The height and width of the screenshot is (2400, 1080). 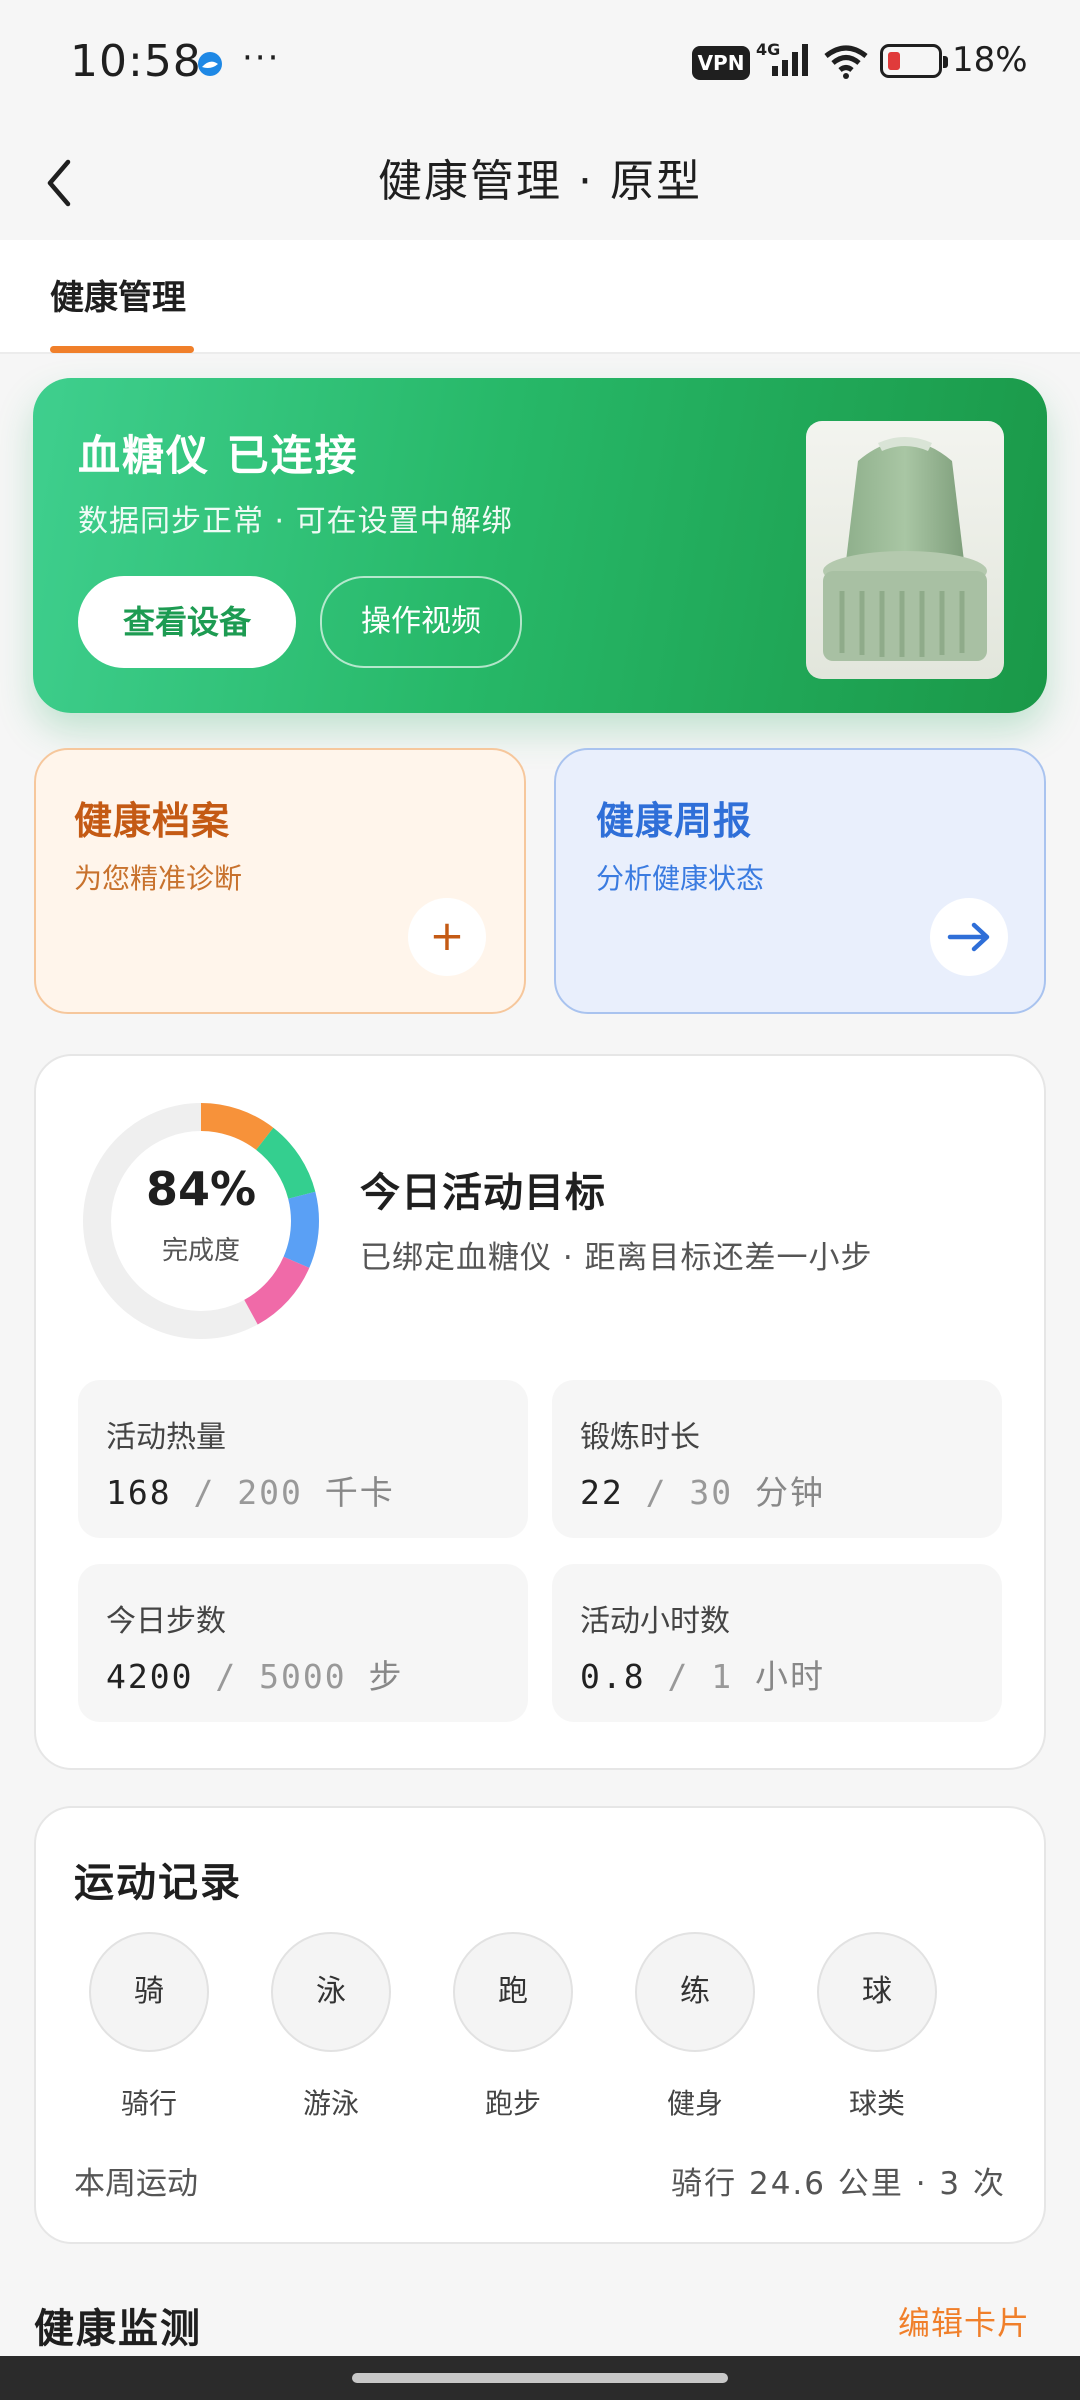 I want to click on activity-goal-subtitle: 已绑定血糖仪 · 距离目标还差一小步, so click(x=616, y=1258).